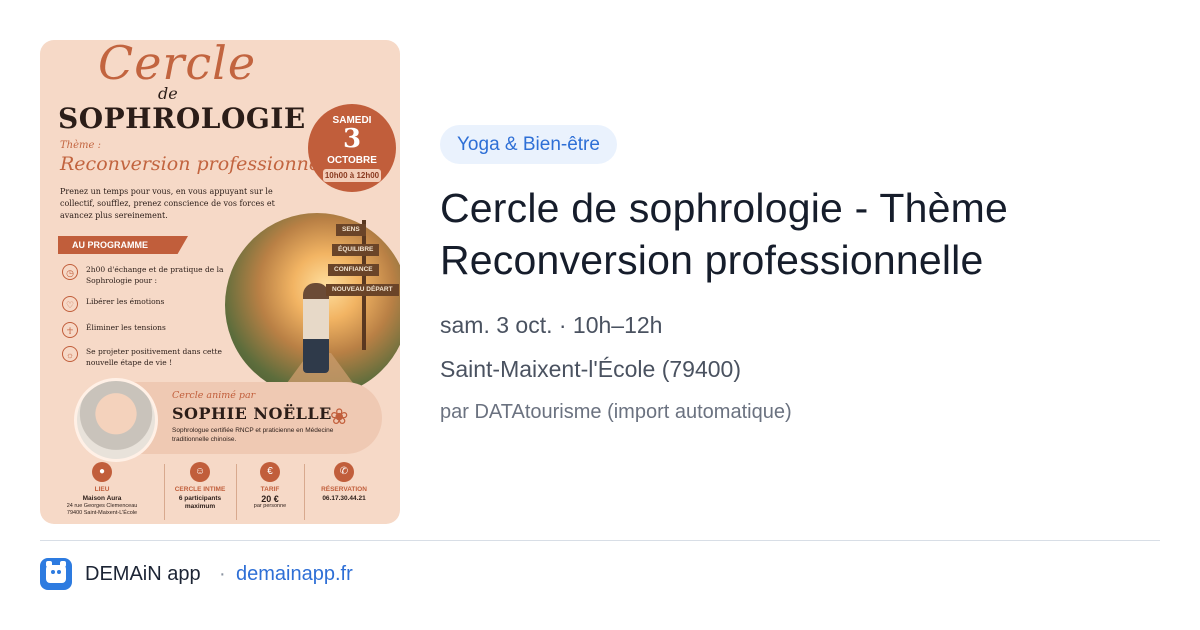  Describe the element at coordinates (316, 328) in the screenshot. I see `photo-person` at that location.